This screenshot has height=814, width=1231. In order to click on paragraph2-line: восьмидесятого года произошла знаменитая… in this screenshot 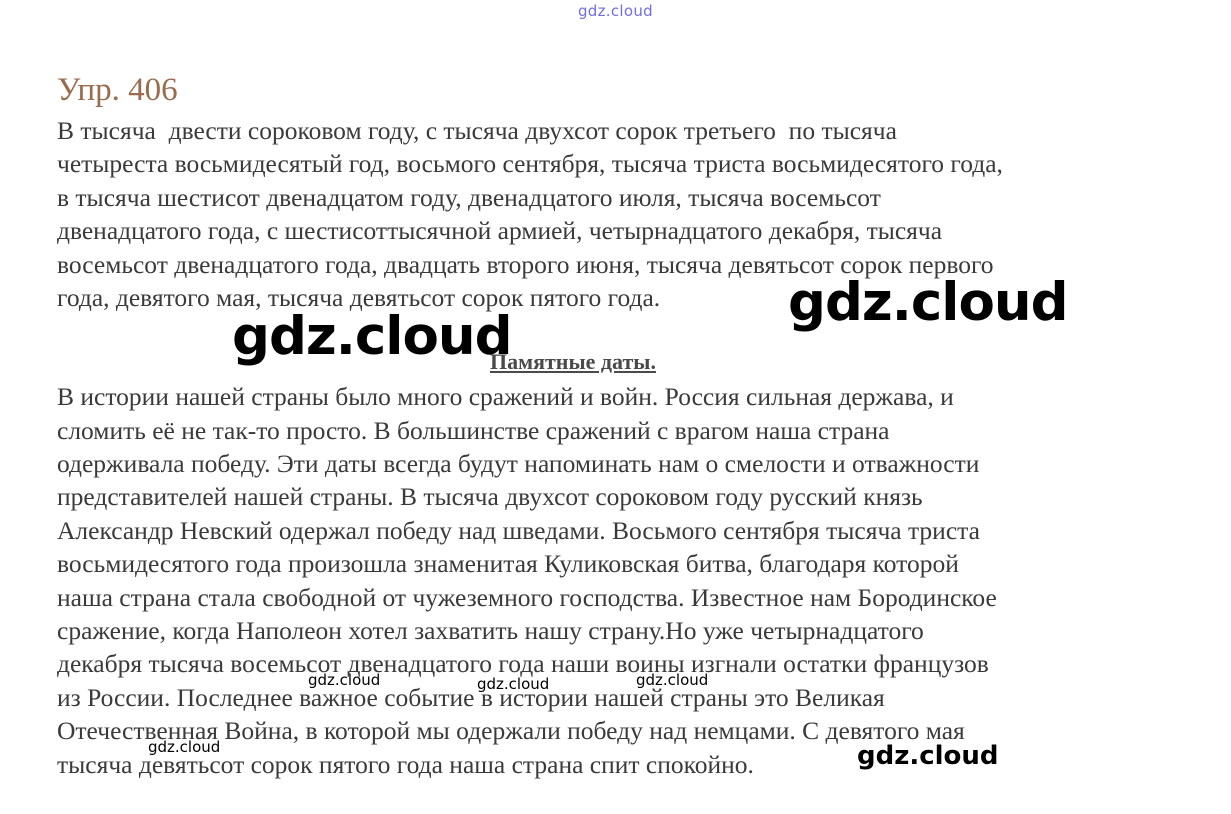, I will do `click(508, 563)`.